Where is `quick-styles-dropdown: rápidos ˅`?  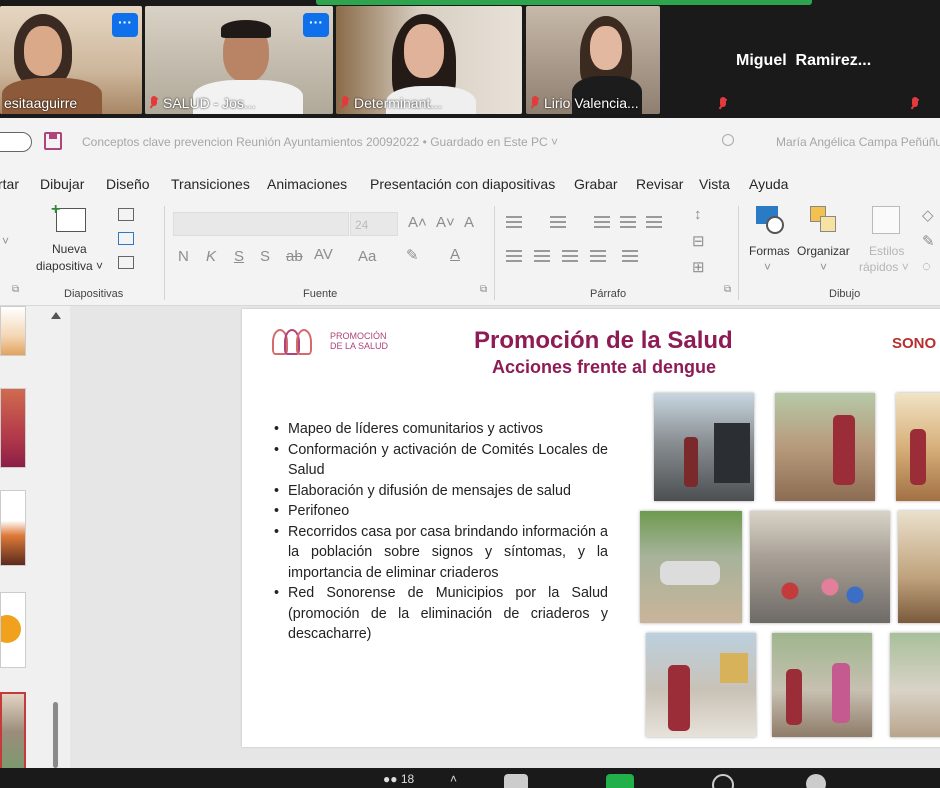 quick-styles-dropdown: rápidos ˅ is located at coordinates (884, 267).